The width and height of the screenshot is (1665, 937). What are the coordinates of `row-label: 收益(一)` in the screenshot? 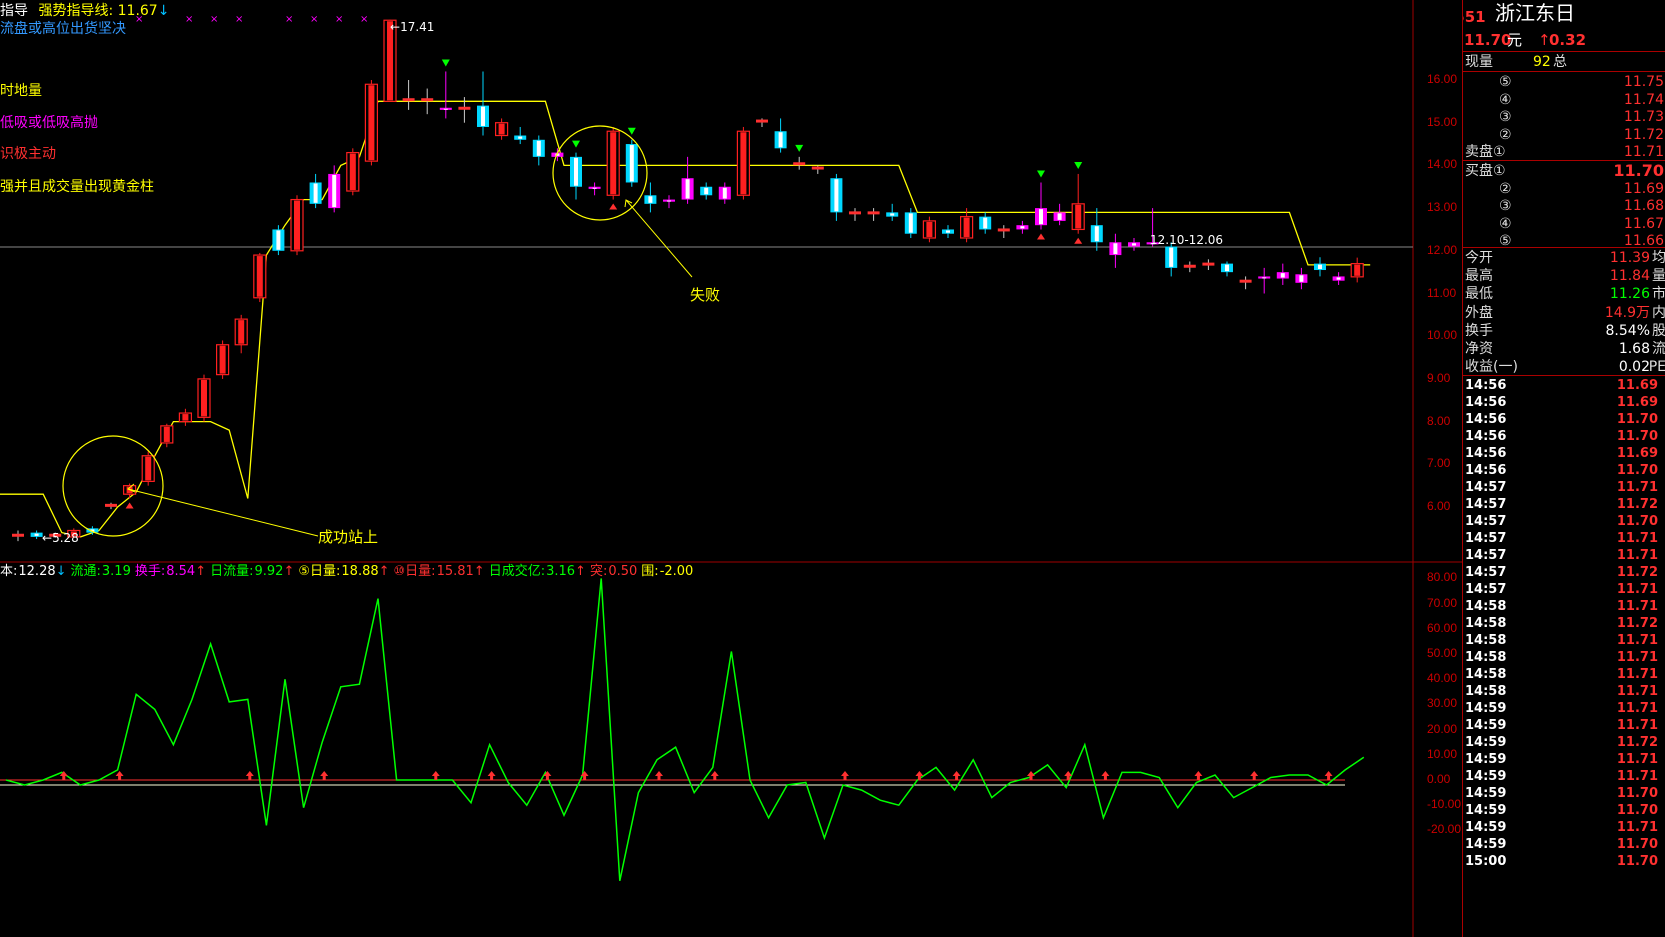 It's located at (1491, 367).